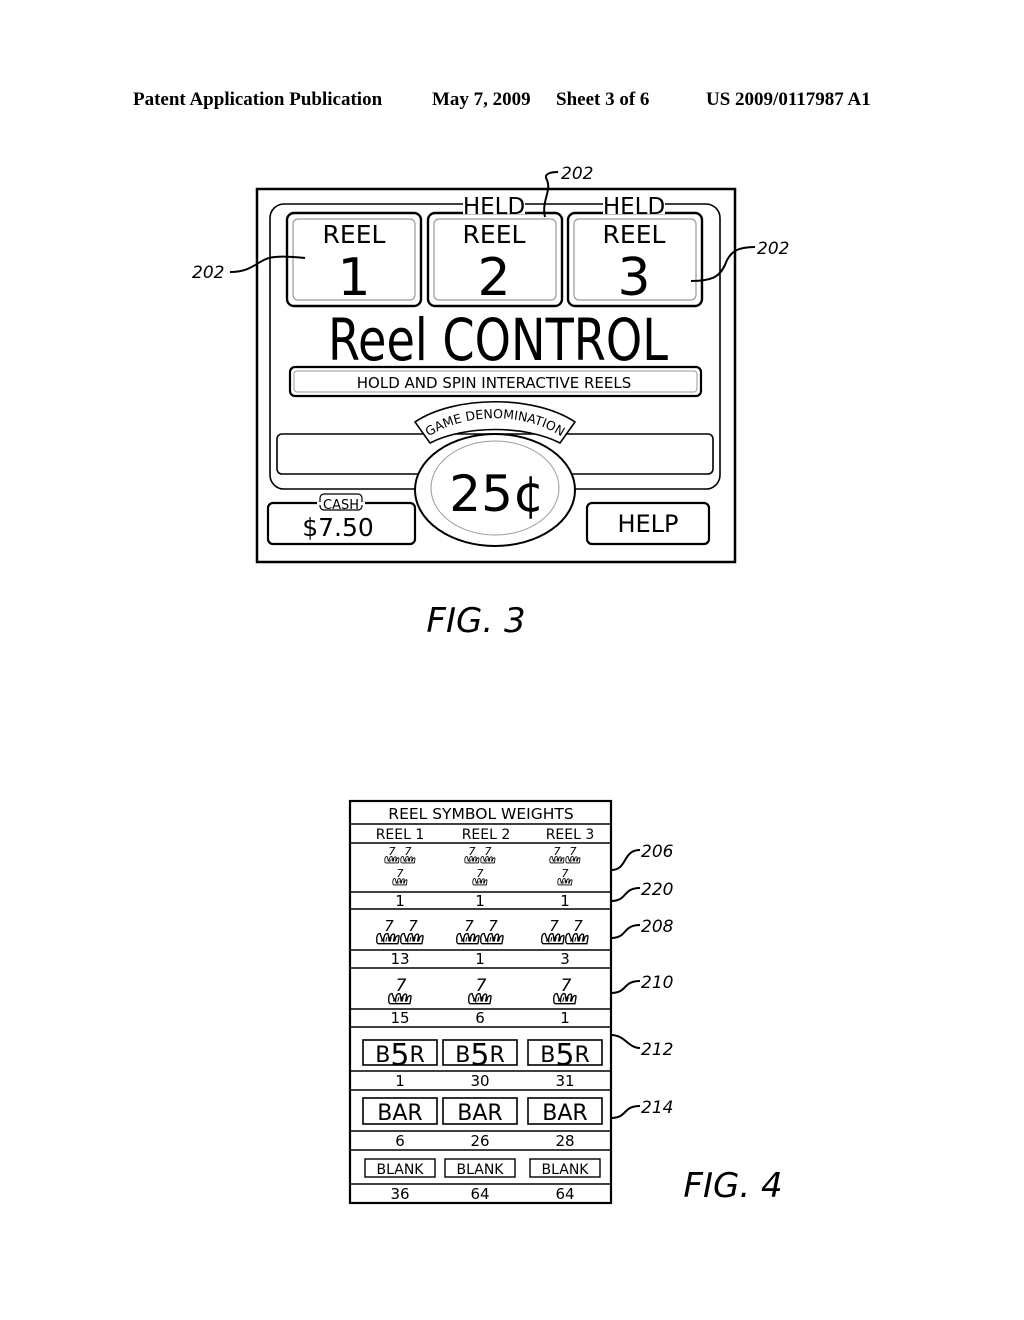  I want to click on instruction-text: HOLD AND SPIN INTERACTIVE REELS, so click(494, 383).